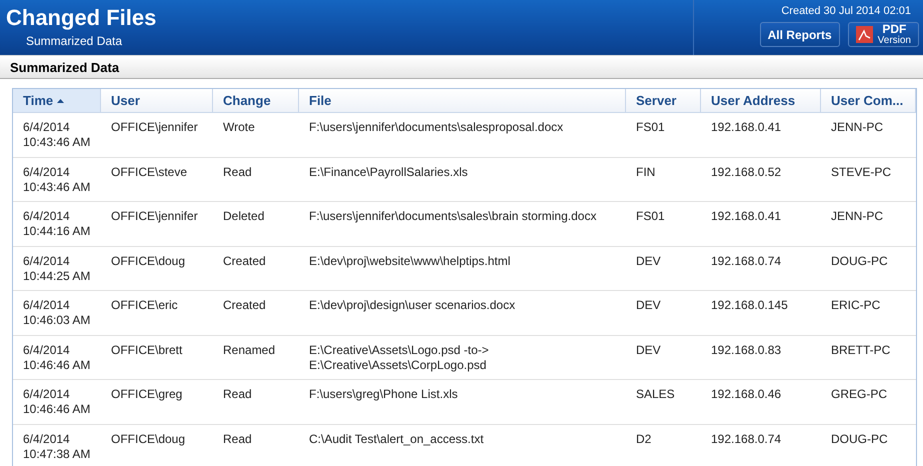 Image resolution: width=923 pixels, height=466 pixels. I want to click on column-header: User Address, so click(761, 100).